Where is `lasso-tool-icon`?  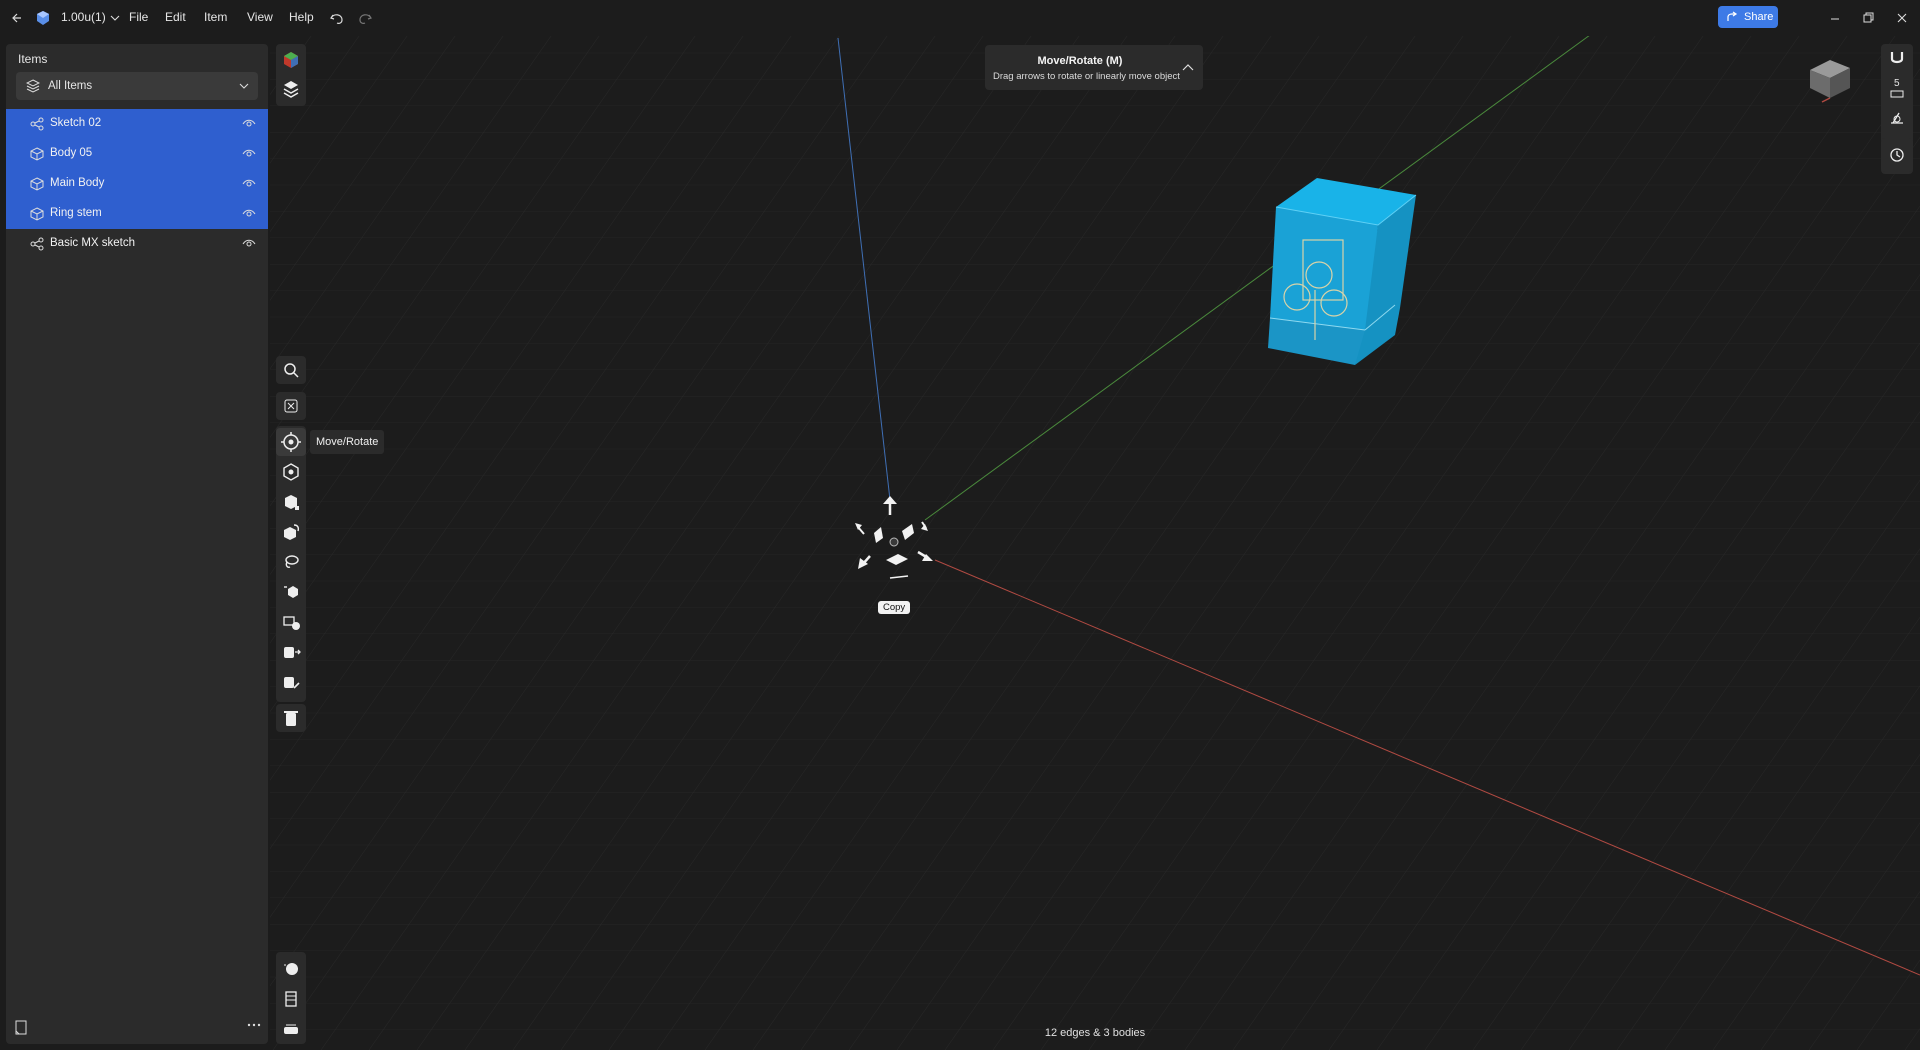 lasso-tool-icon is located at coordinates (291, 562).